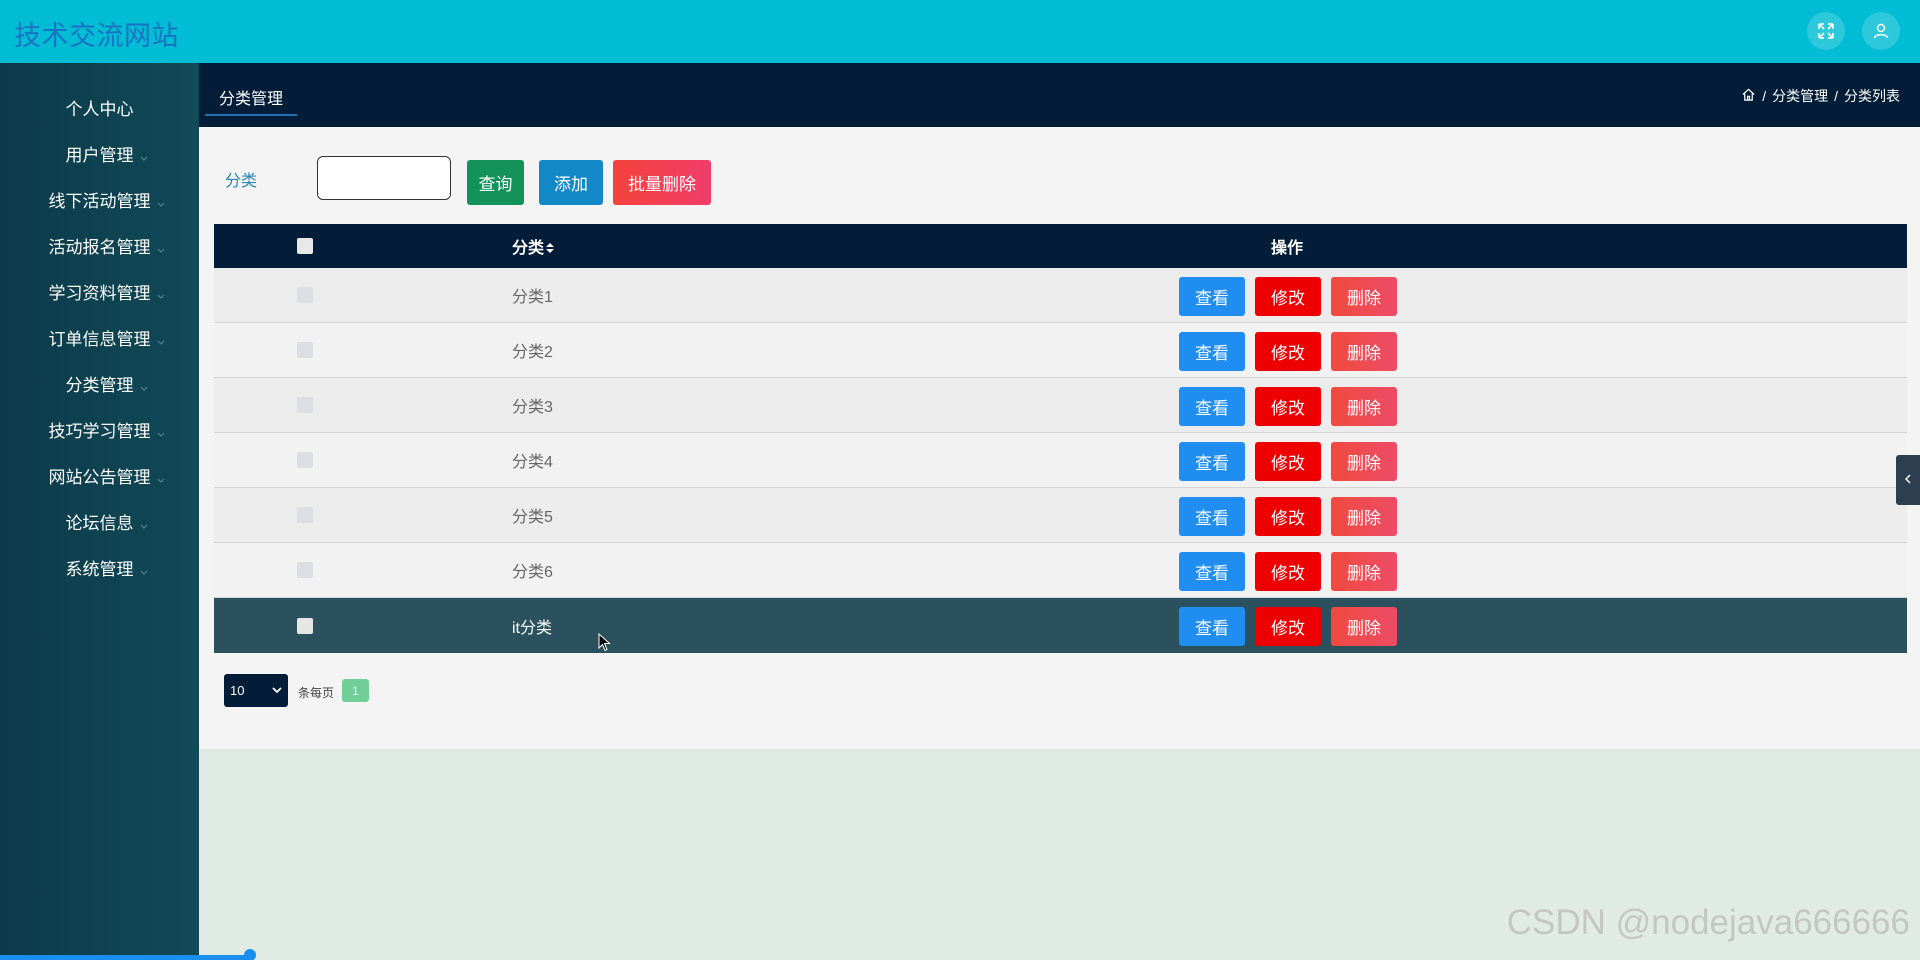  I want to click on home-icon, so click(1748, 96).